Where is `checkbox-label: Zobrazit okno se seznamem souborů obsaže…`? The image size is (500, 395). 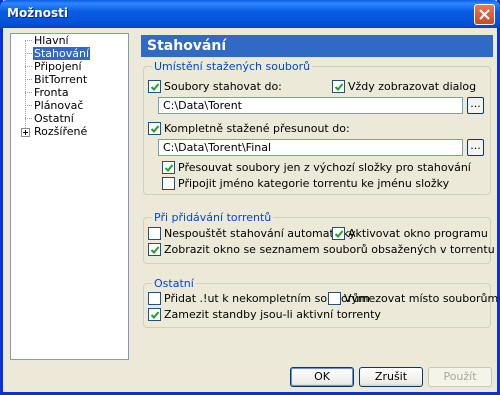
checkbox-label: Zobrazit okno se seznamem souborů obsaže… is located at coordinates (329, 249).